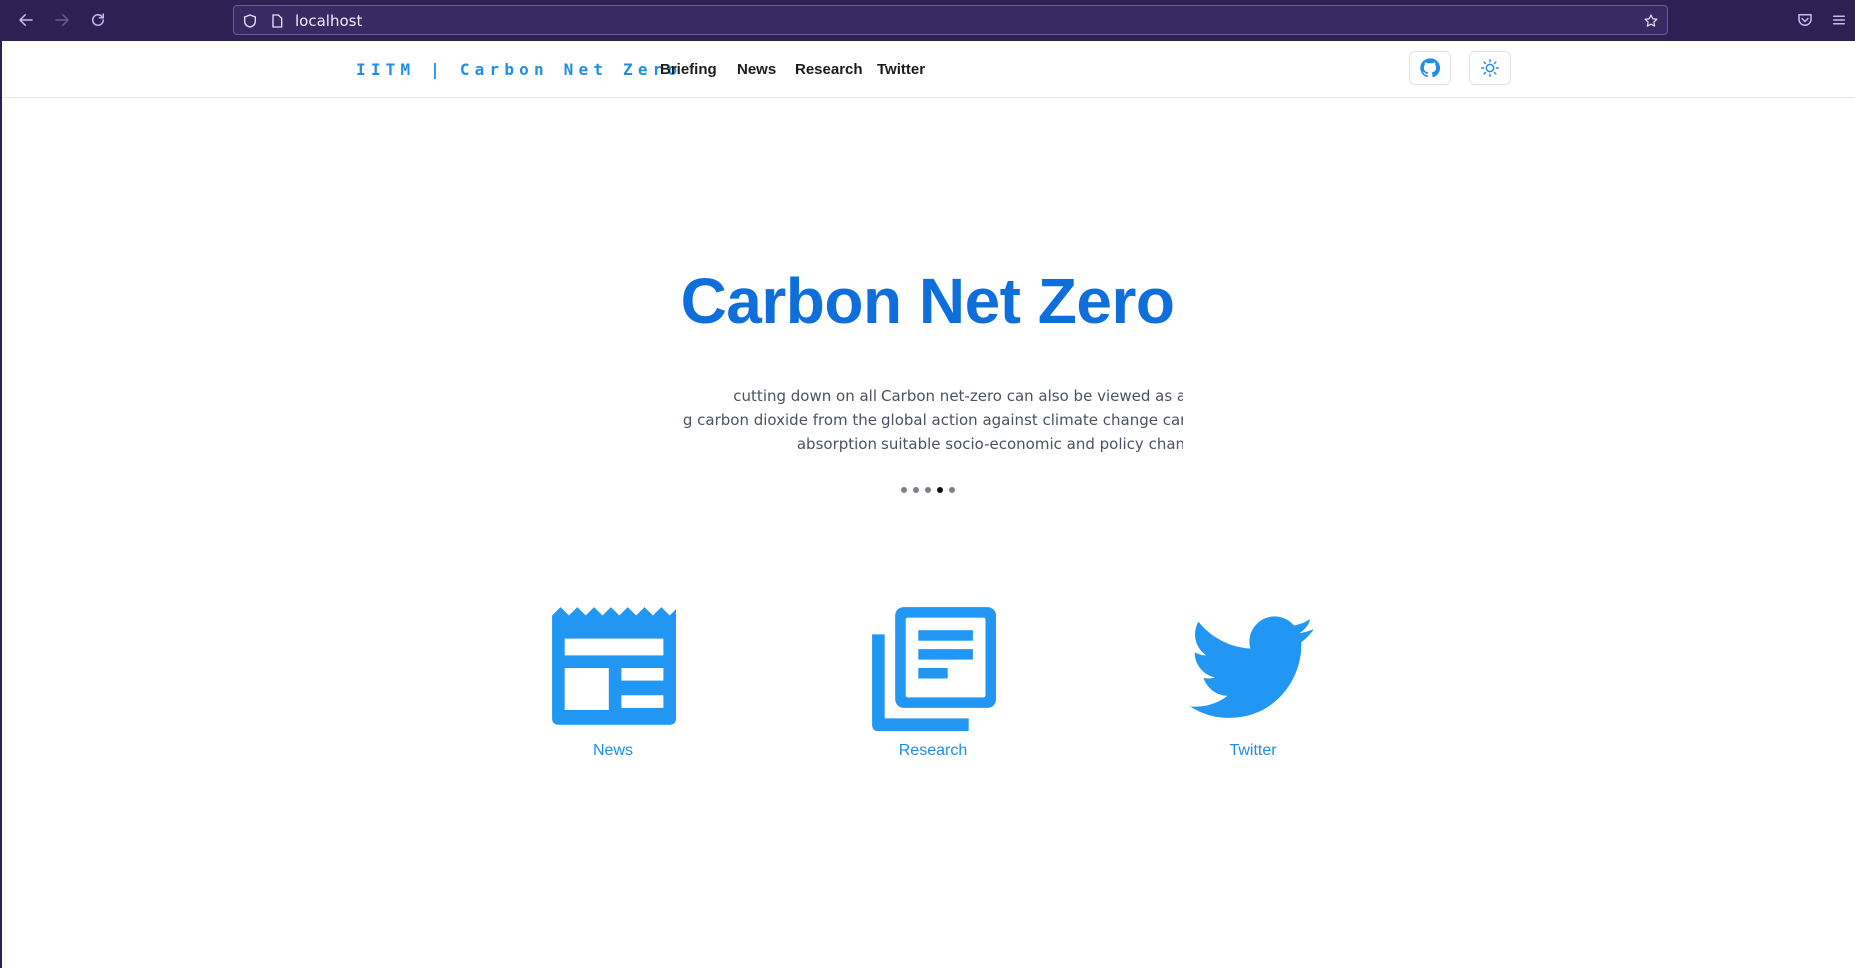 Image resolution: width=1855 pixels, height=968 pixels. What do you see at coordinates (934, 669) in the screenshot?
I see `article-stack-icon` at bounding box center [934, 669].